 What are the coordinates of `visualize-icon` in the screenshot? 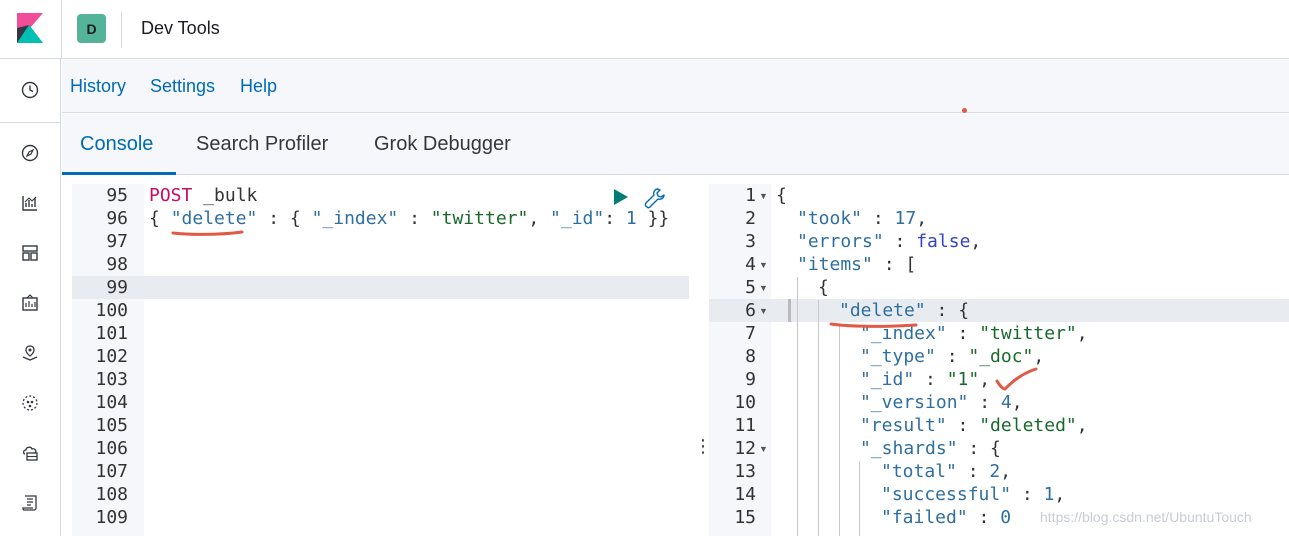 It's located at (30, 203).